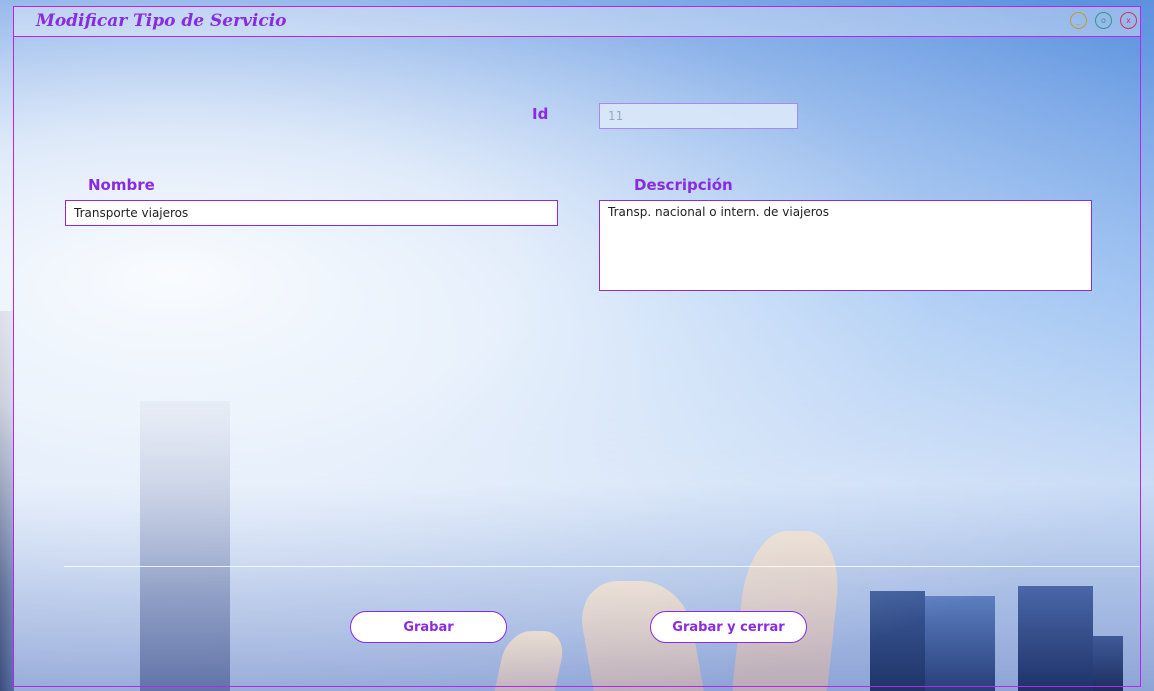 This screenshot has width=1154, height=691. What do you see at coordinates (161, 21) in the screenshot?
I see `window-title: Modificar Tipo de Servicio` at bounding box center [161, 21].